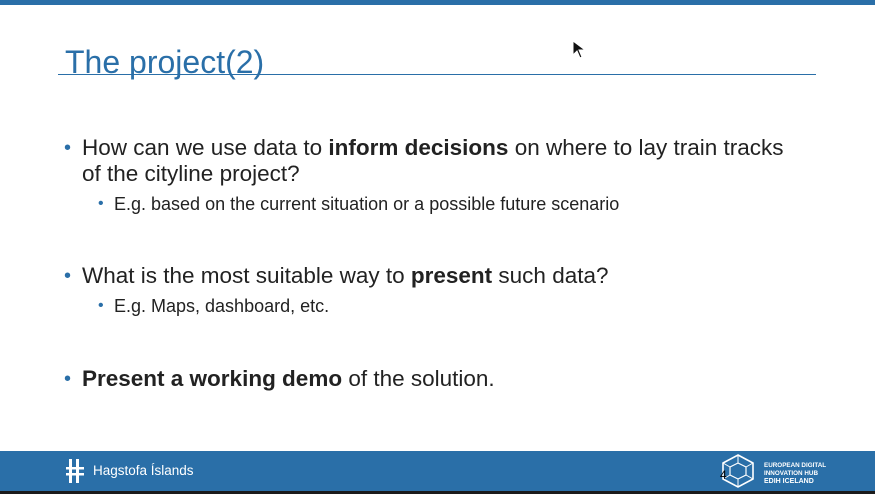 This screenshot has height=494, width=875. What do you see at coordinates (723, 475) in the screenshot?
I see `page-number: 4` at bounding box center [723, 475].